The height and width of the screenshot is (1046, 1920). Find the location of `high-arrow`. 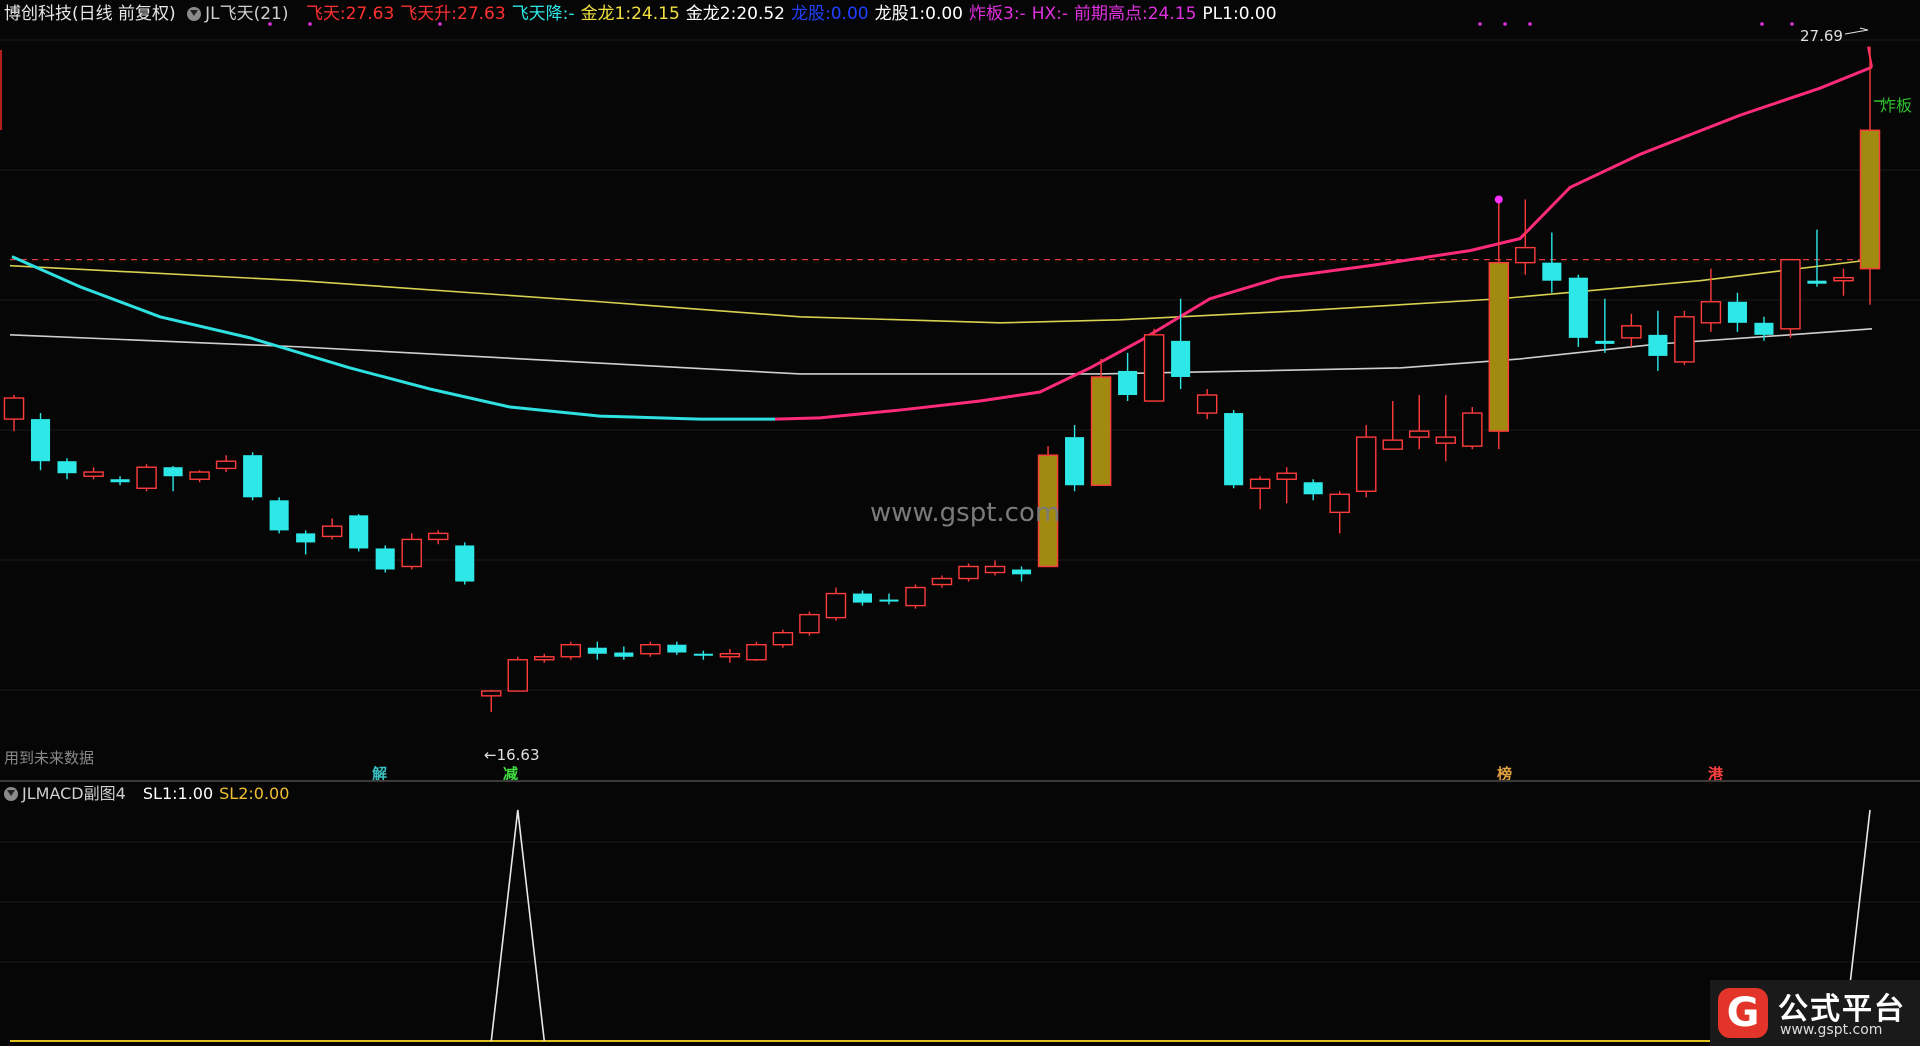

high-arrow is located at coordinates (1856, 32).